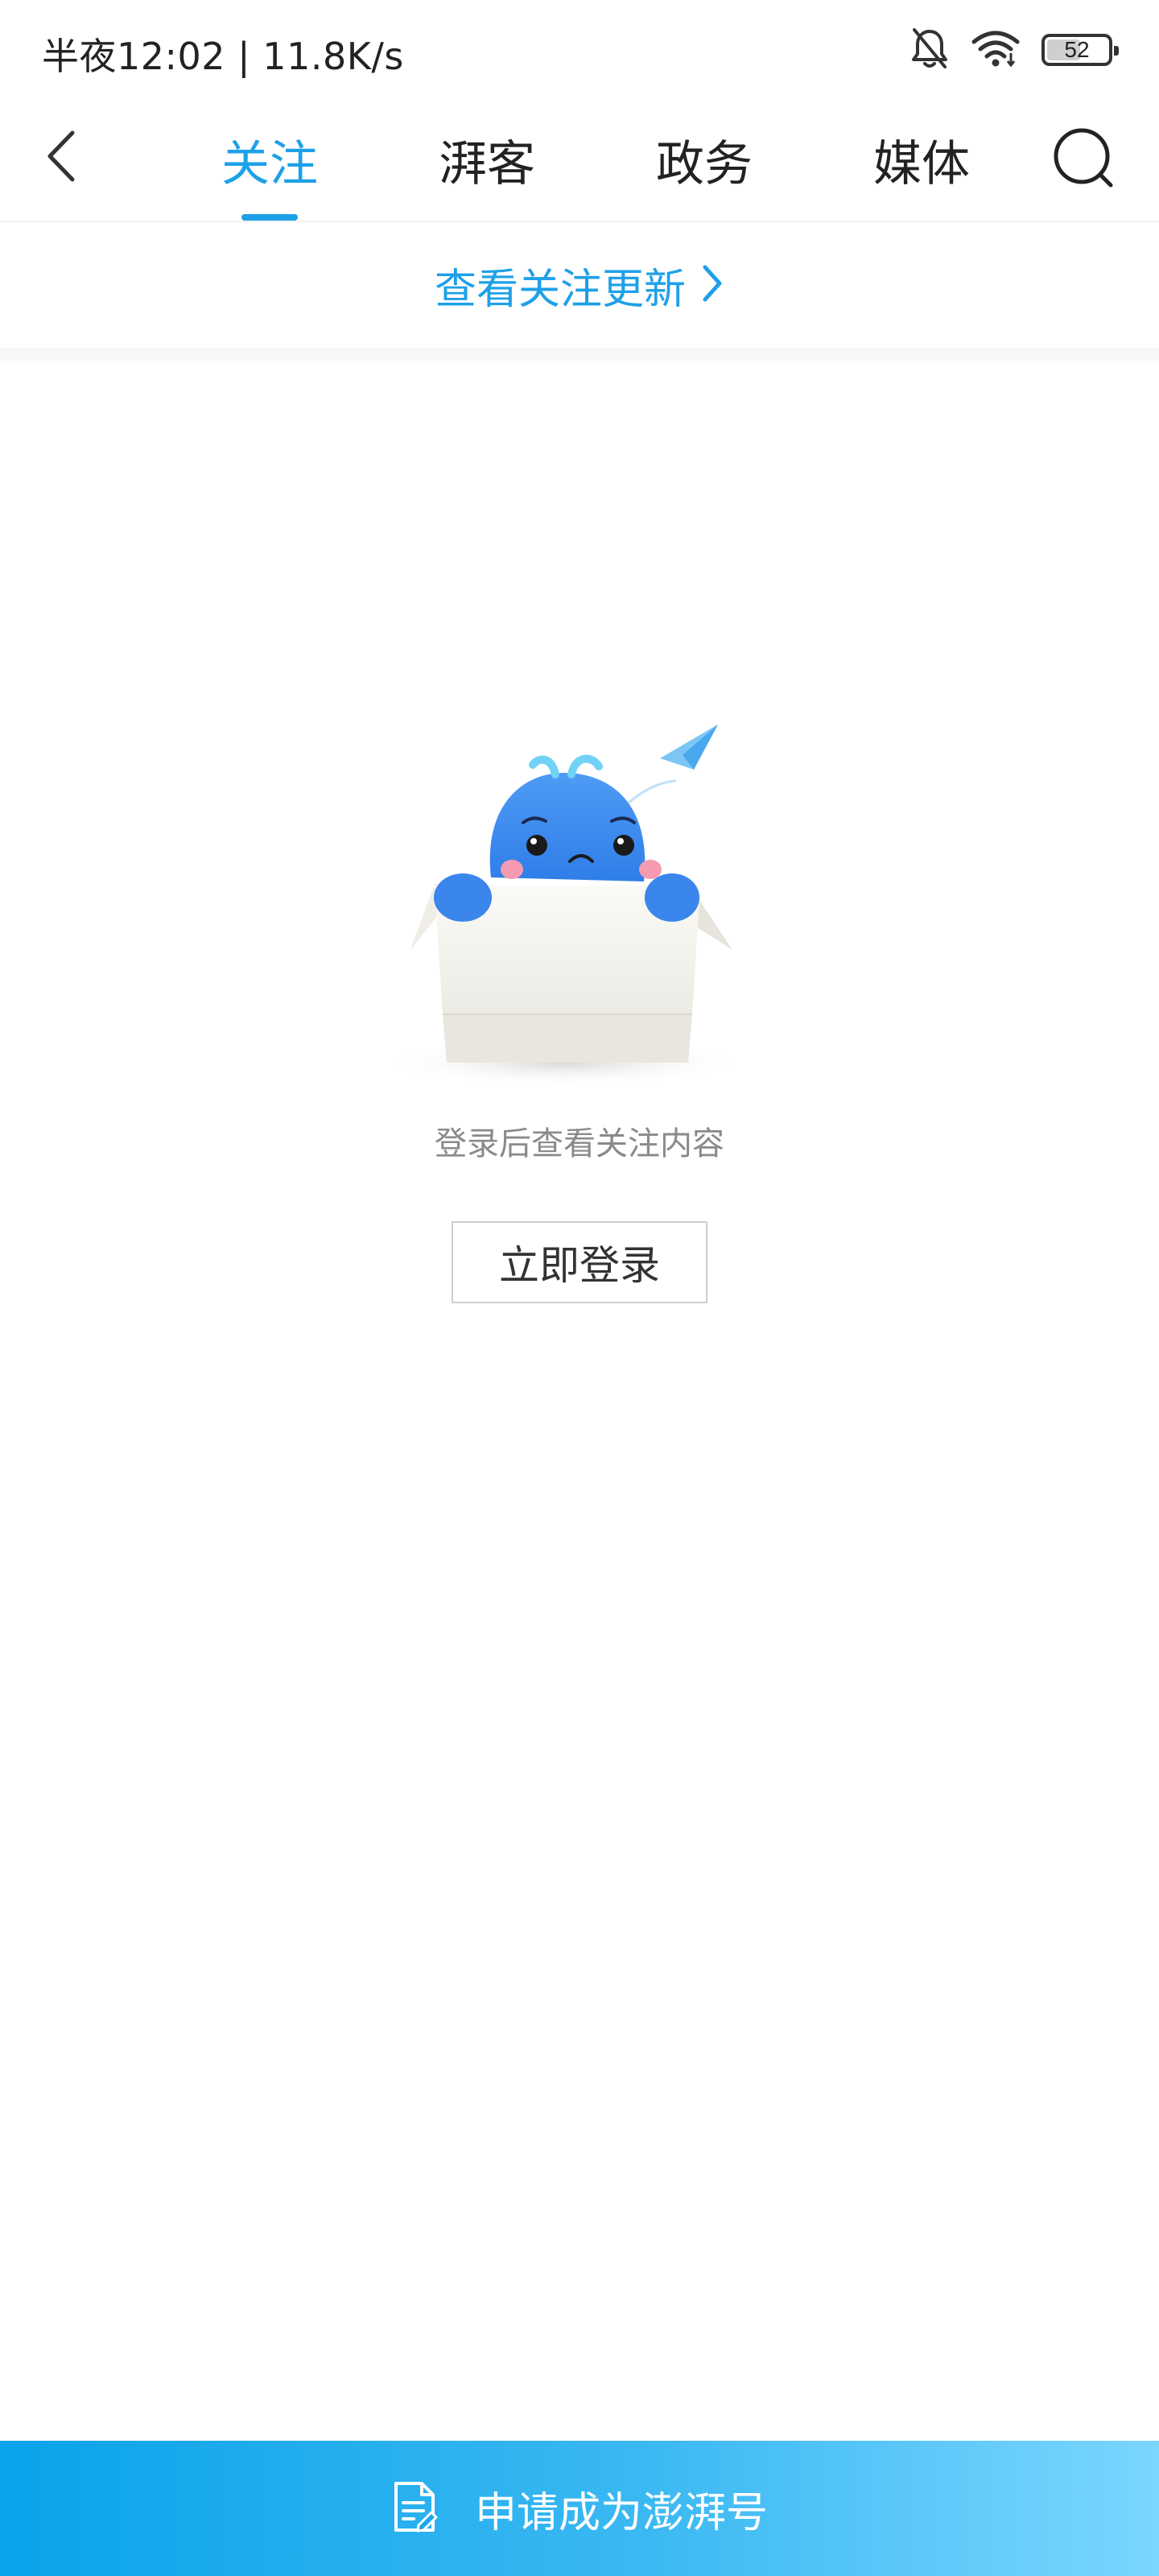  Describe the element at coordinates (579, 354) in the screenshot. I see `section-divider` at that location.